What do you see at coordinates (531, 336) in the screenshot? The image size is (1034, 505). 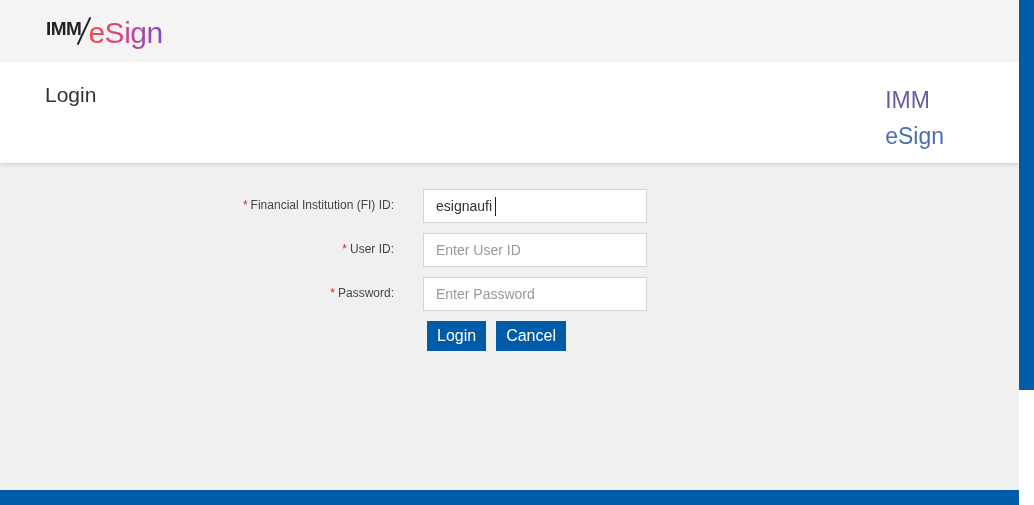 I see `cancel-button: Cancel` at bounding box center [531, 336].